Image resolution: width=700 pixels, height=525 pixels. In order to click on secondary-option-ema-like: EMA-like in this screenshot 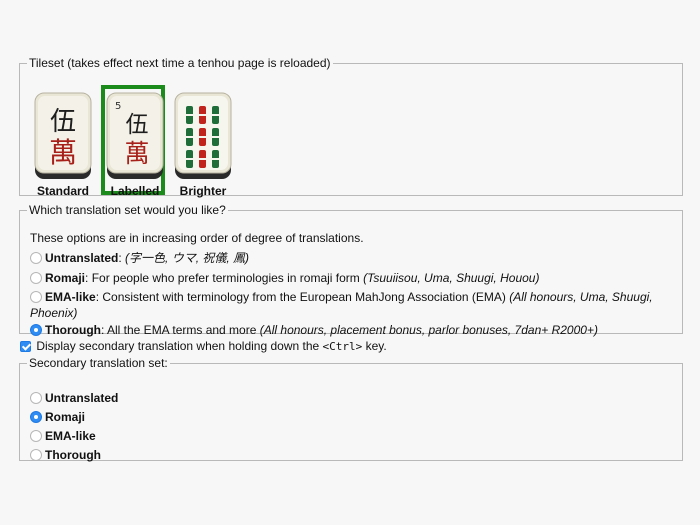, I will do `click(350, 436)`.